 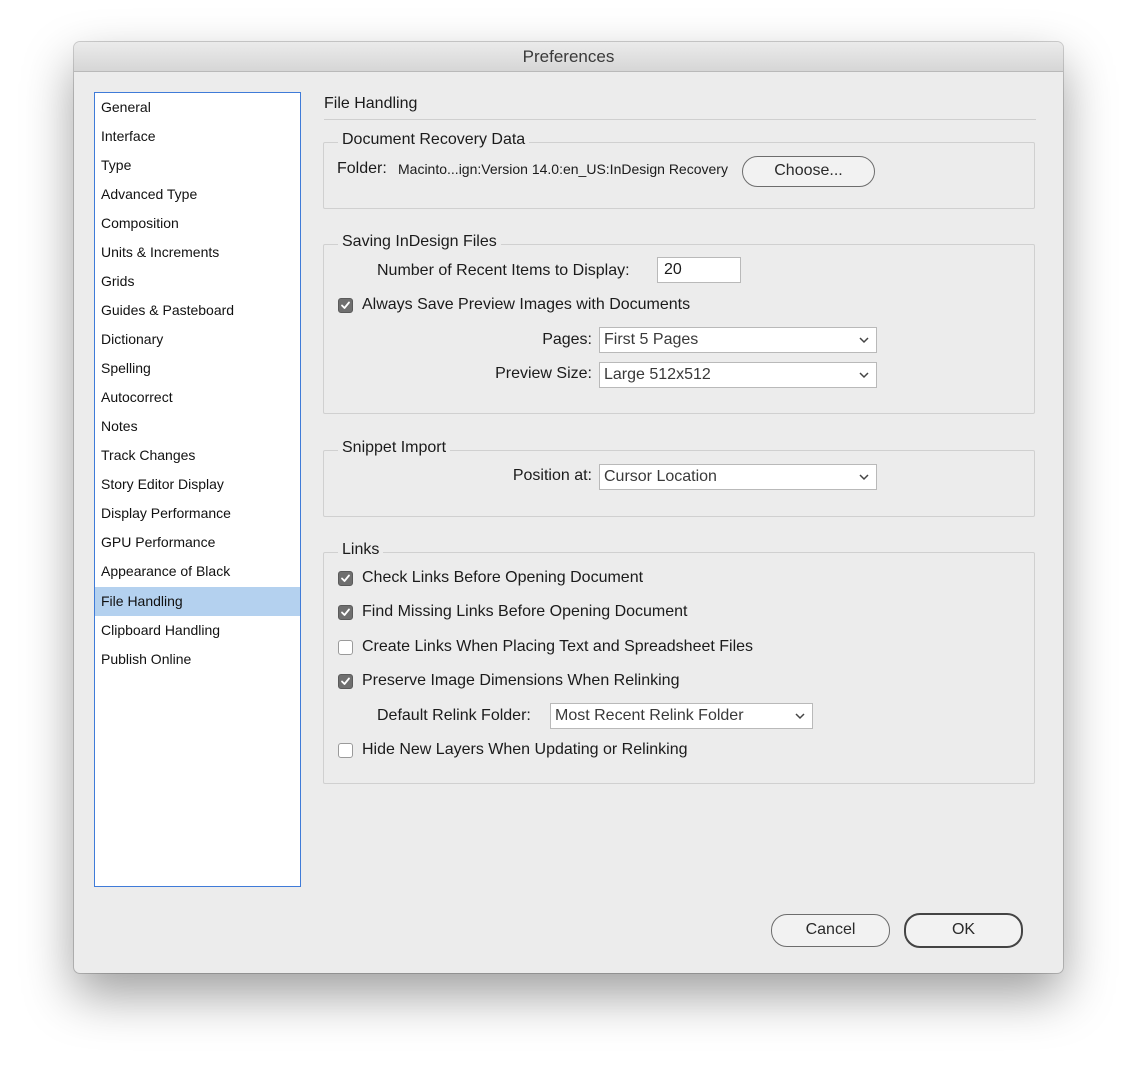 What do you see at coordinates (197, 281) in the screenshot?
I see `sidebar-item-grids: Grids` at bounding box center [197, 281].